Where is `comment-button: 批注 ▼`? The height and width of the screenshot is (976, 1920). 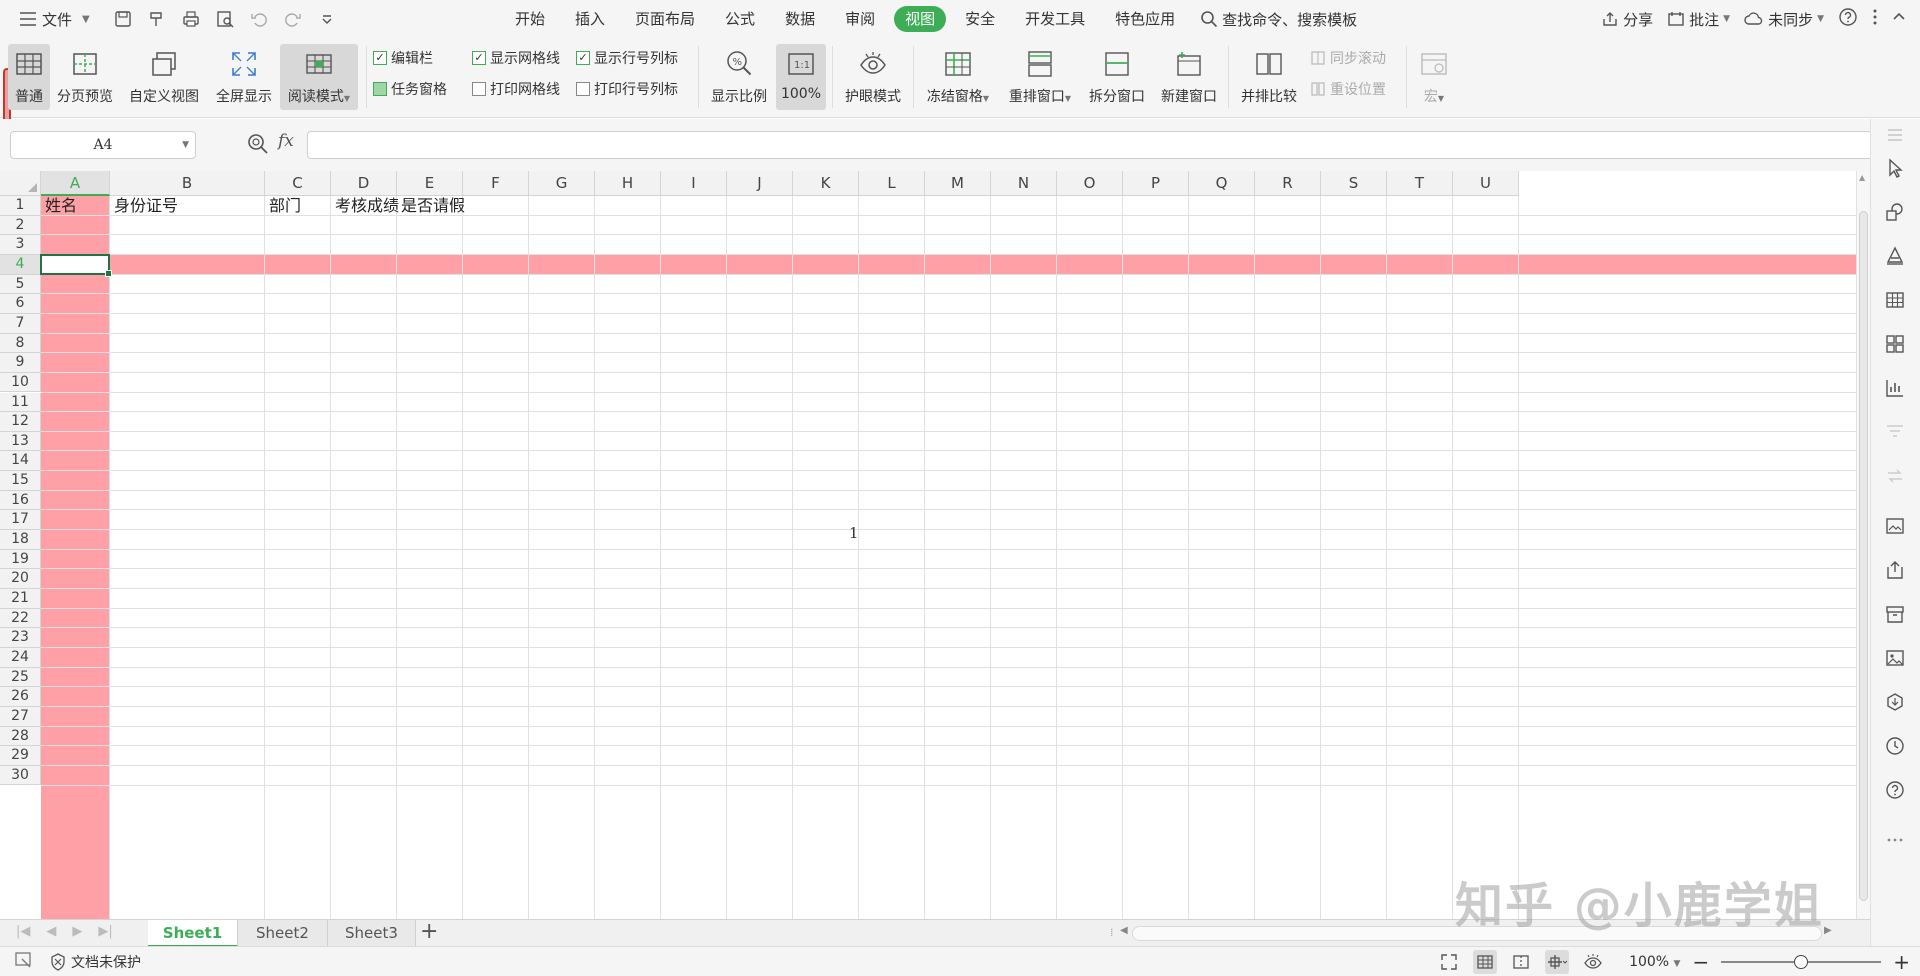 comment-button: 批注 ▼ is located at coordinates (1698, 19).